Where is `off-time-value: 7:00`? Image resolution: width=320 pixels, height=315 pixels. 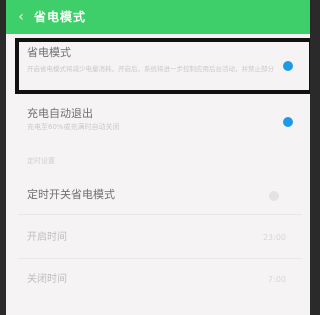
off-time-value: 7:00 is located at coordinates (277, 279).